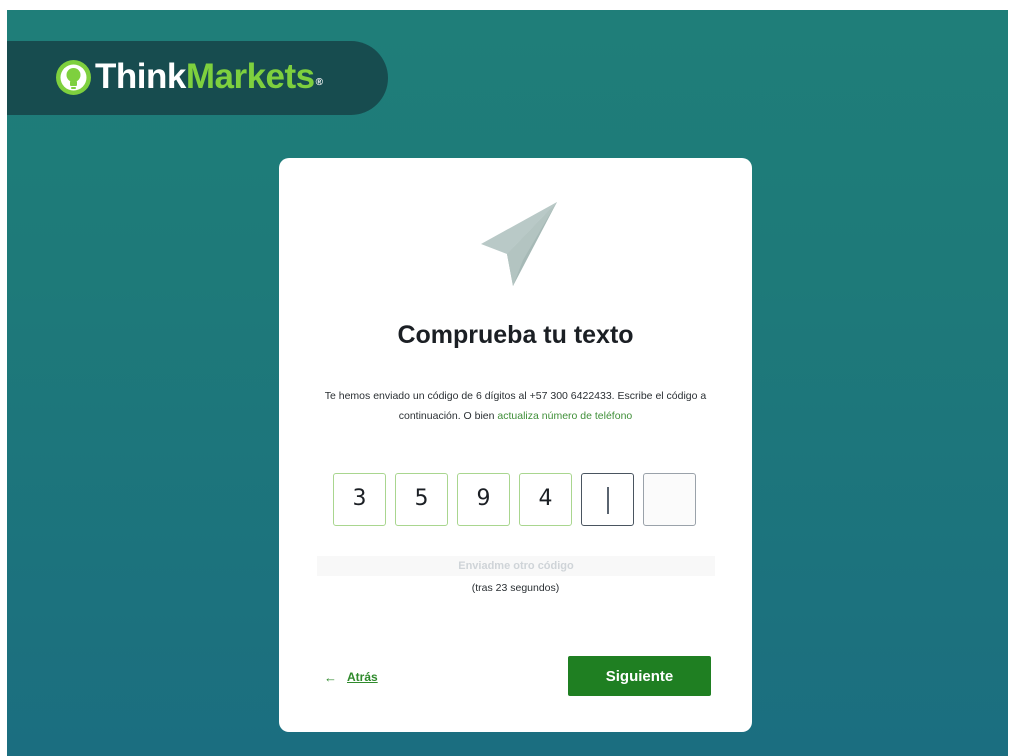  Describe the element at coordinates (518, 501) in the screenshot. I see `code-input-group: 3 5 9 4` at that location.